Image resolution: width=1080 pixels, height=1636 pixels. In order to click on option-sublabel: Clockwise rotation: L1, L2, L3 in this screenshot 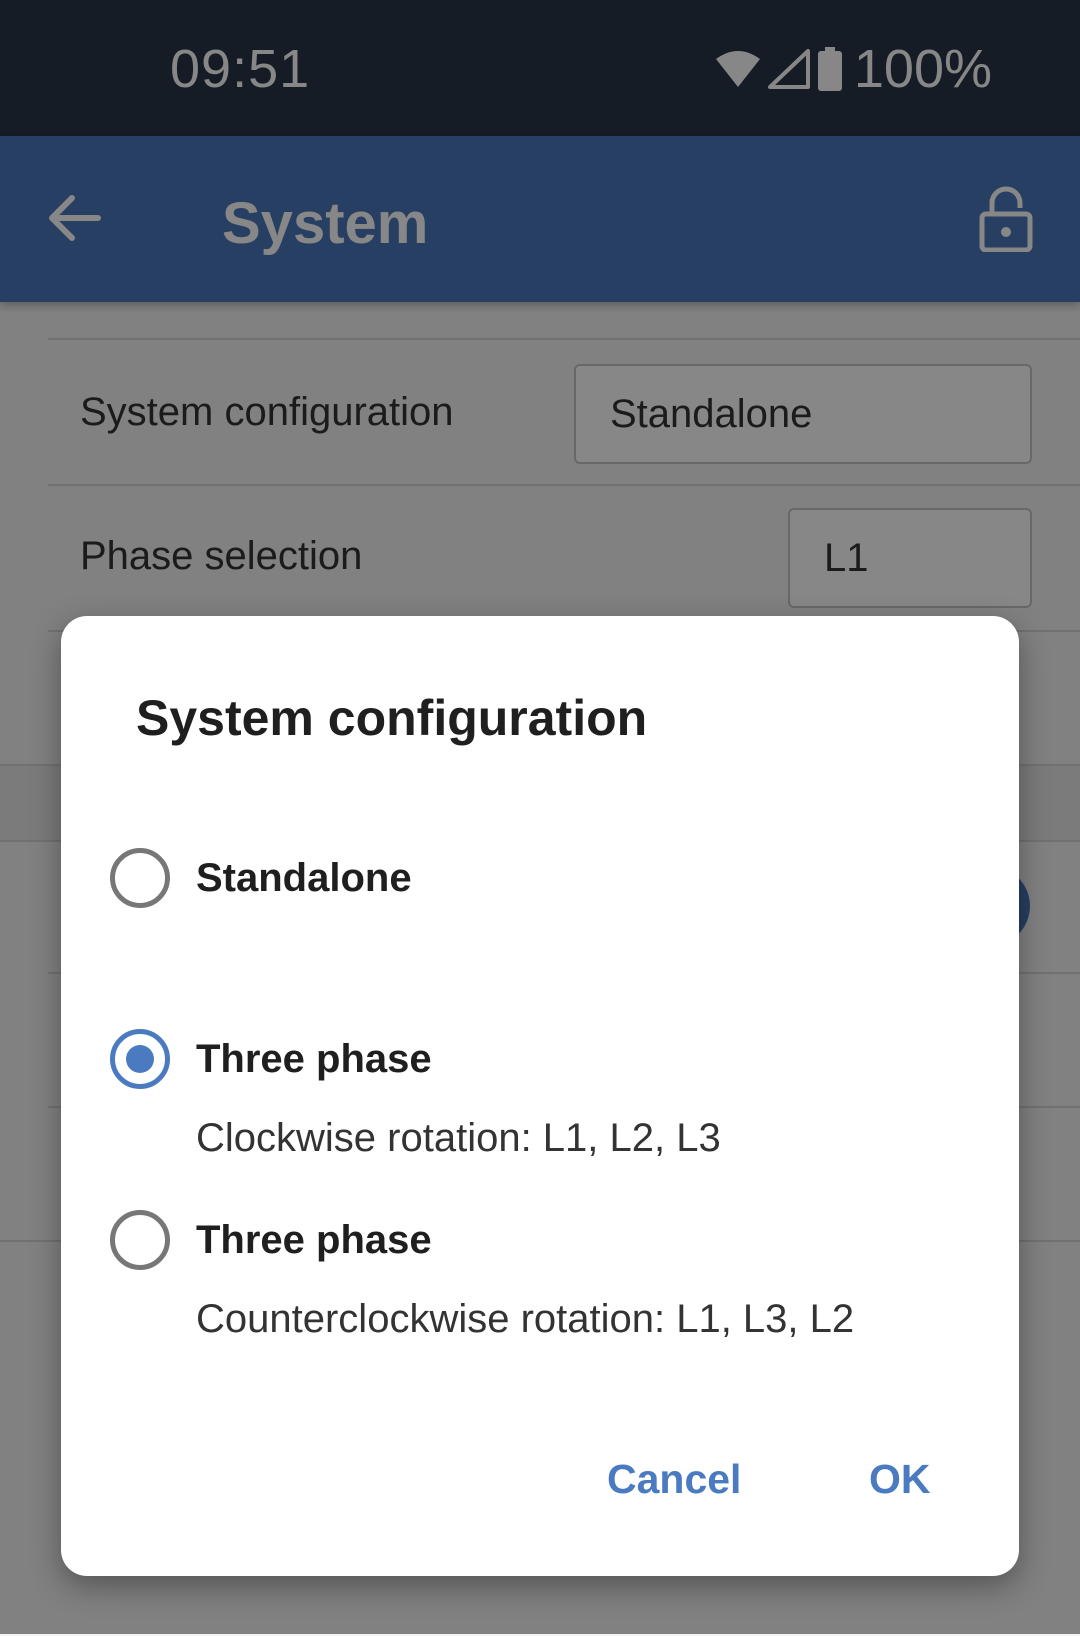, I will do `click(458, 1138)`.